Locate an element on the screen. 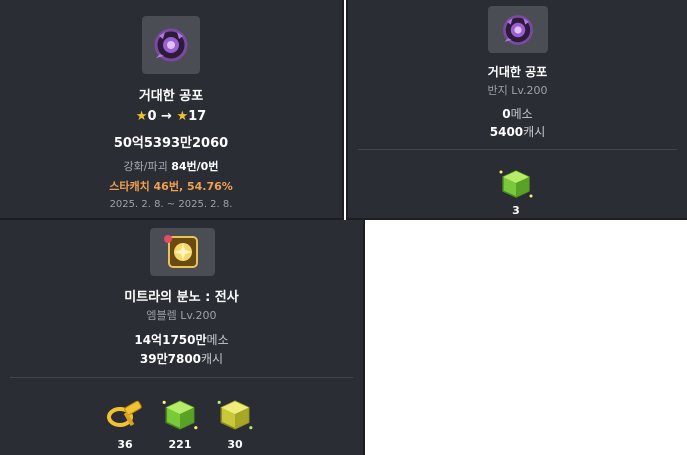  reward-count: 30 is located at coordinates (235, 444).